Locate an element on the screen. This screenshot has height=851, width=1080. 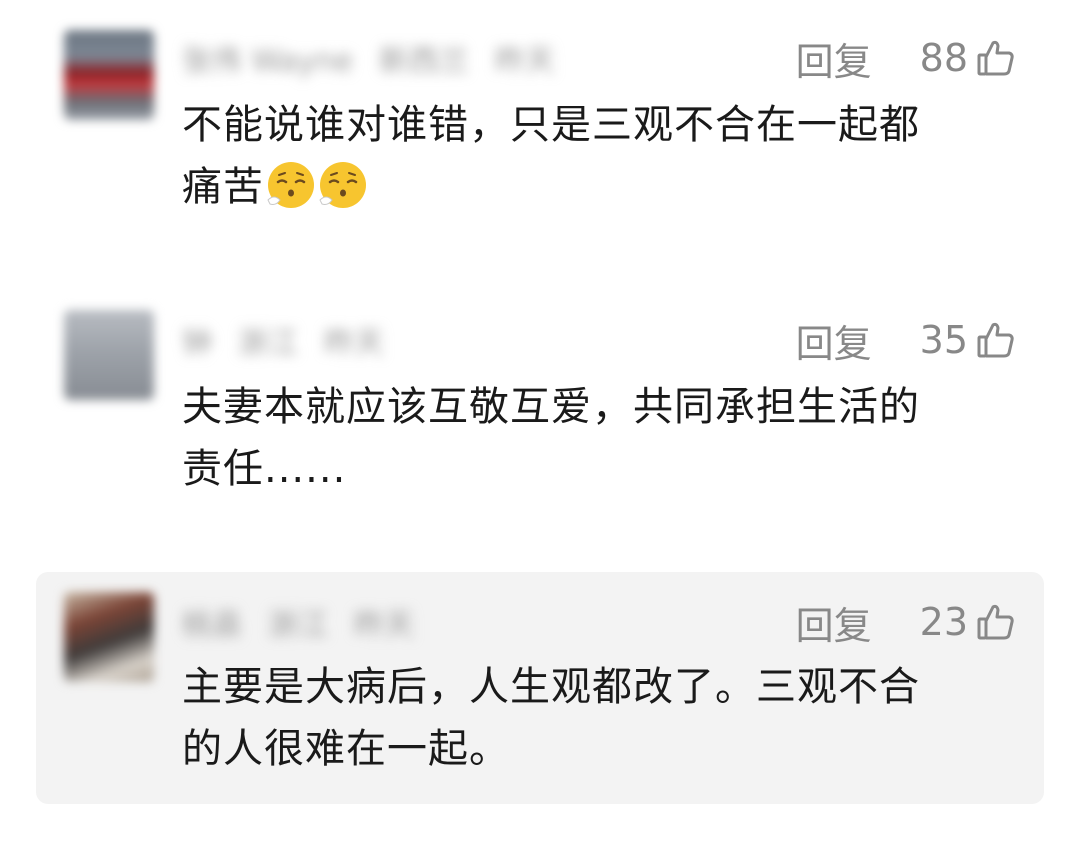
comment-text: 主要是大病后，人生观都改了。三观不合 的人很难在一起。 is located at coordinates (592, 718).